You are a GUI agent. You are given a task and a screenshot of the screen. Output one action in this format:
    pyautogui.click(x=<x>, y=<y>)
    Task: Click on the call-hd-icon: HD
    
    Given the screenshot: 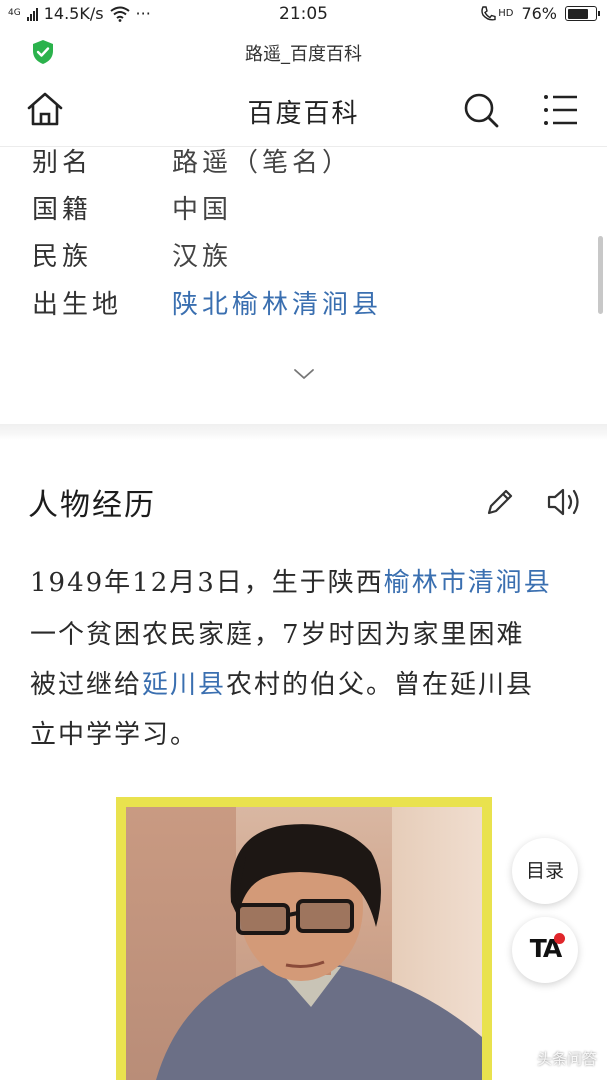 What is the action you would take?
    pyautogui.click(x=497, y=13)
    